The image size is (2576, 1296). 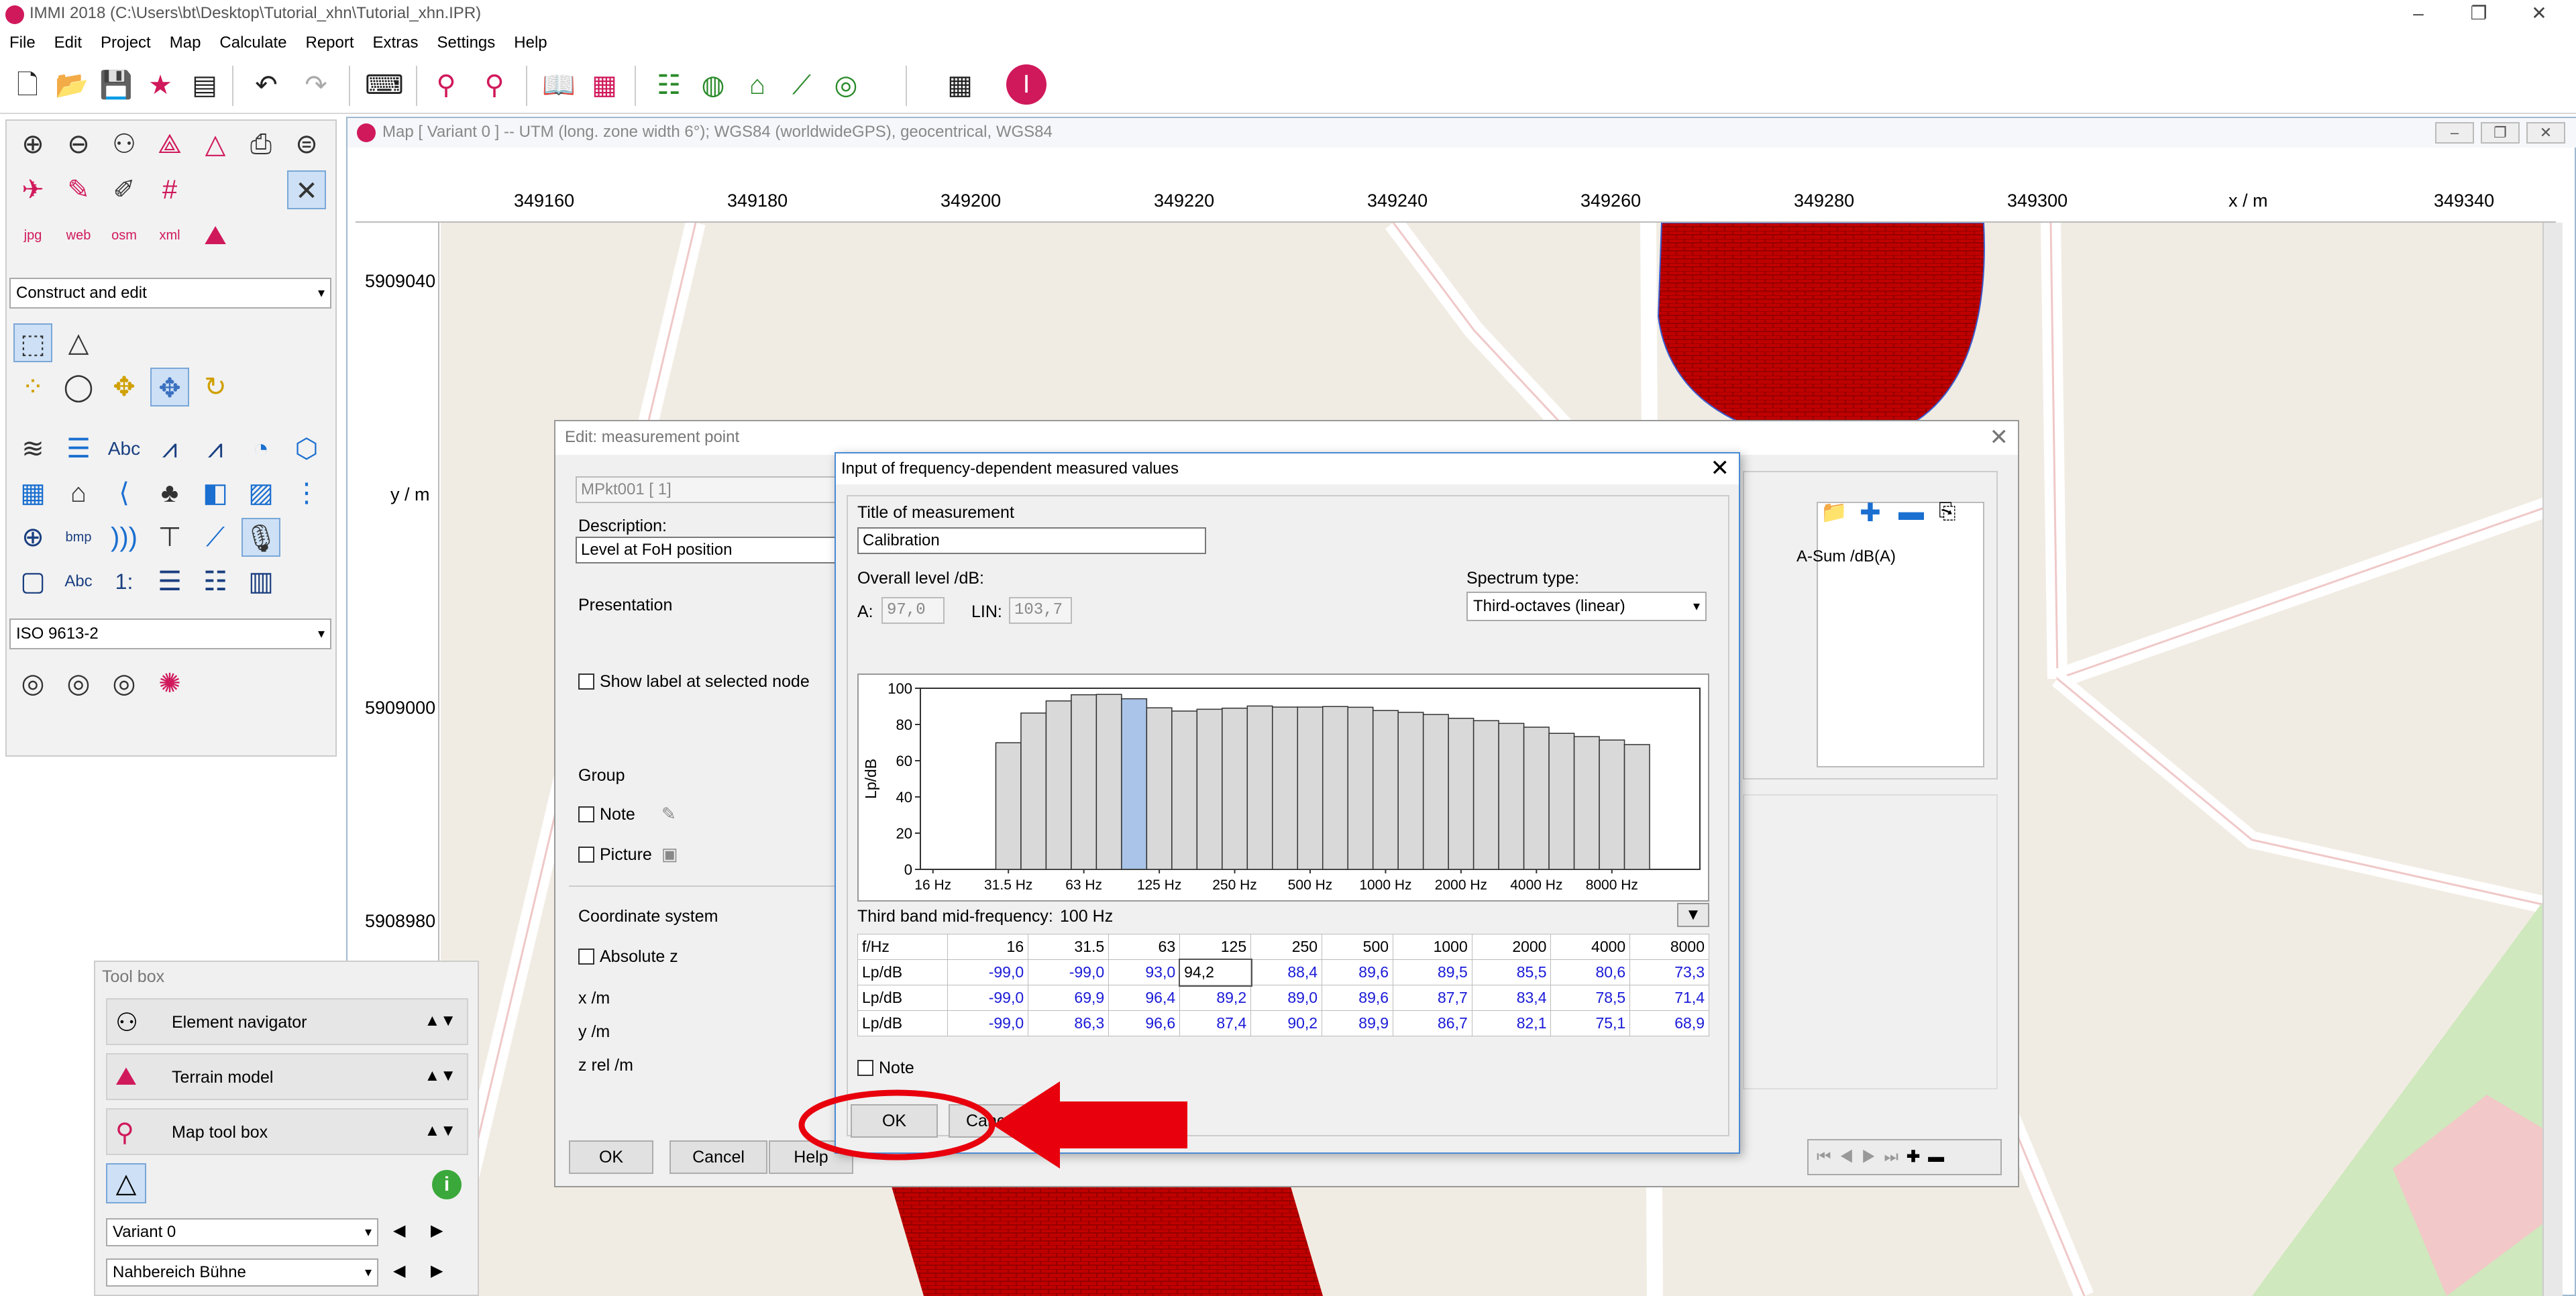 I want to click on zoom-out-icon: ⊖, so click(x=78, y=144).